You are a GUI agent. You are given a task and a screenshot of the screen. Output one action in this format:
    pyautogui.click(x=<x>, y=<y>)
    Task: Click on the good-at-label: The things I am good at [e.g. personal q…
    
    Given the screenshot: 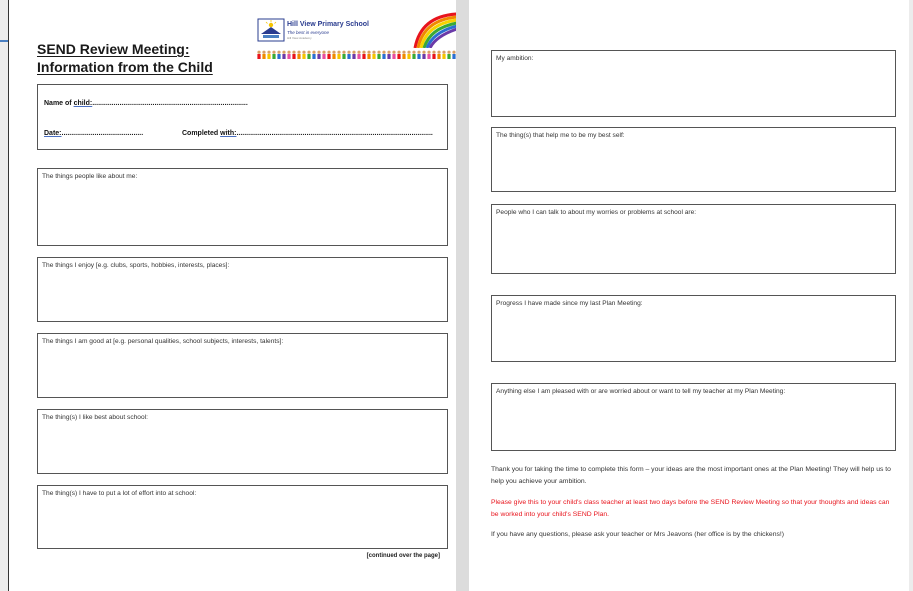 What is the action you would take?
    pyautogui.click(x=163, y=341)
    